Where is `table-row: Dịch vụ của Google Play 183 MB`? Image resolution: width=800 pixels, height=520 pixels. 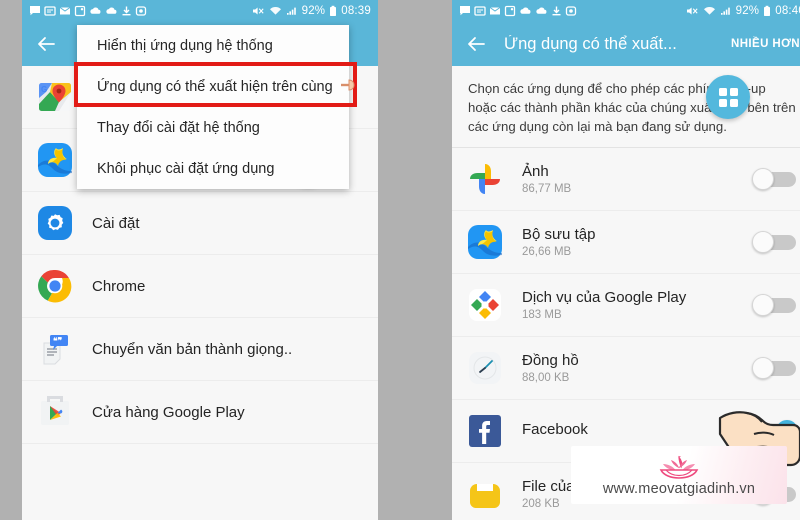
table-row: Dịch vụ của Google Play 183 MB is located at coordinates (626, 305).